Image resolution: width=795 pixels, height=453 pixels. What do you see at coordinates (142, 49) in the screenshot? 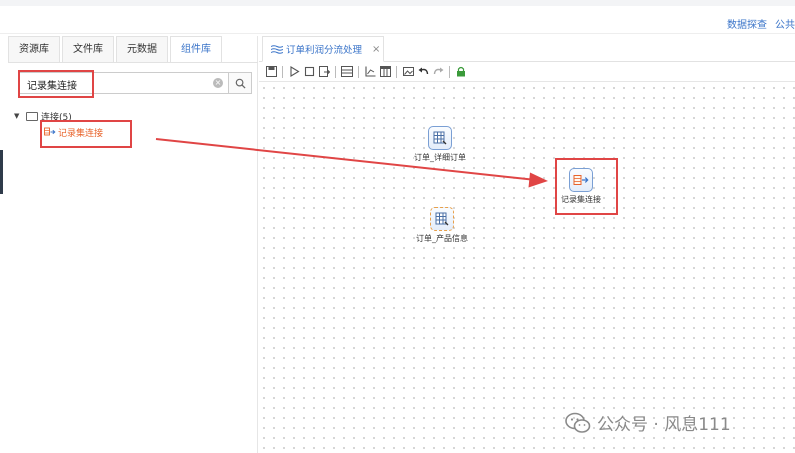
I see `tab-metadata: 元数据` at bounding box center [142, 49].